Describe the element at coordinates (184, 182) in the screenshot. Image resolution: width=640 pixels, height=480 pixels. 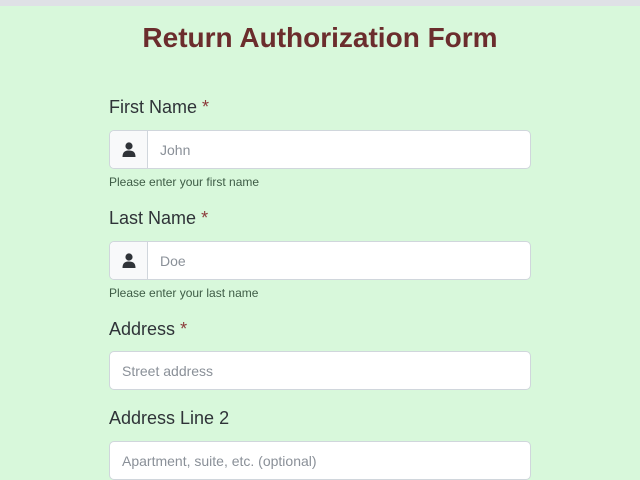
I see `first-name-help: Please enter your first name` at that location.